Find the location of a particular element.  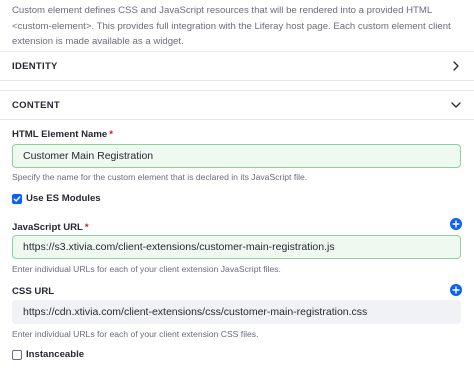

instanceable-label: Instanceable is located at coordinates (55, 354).